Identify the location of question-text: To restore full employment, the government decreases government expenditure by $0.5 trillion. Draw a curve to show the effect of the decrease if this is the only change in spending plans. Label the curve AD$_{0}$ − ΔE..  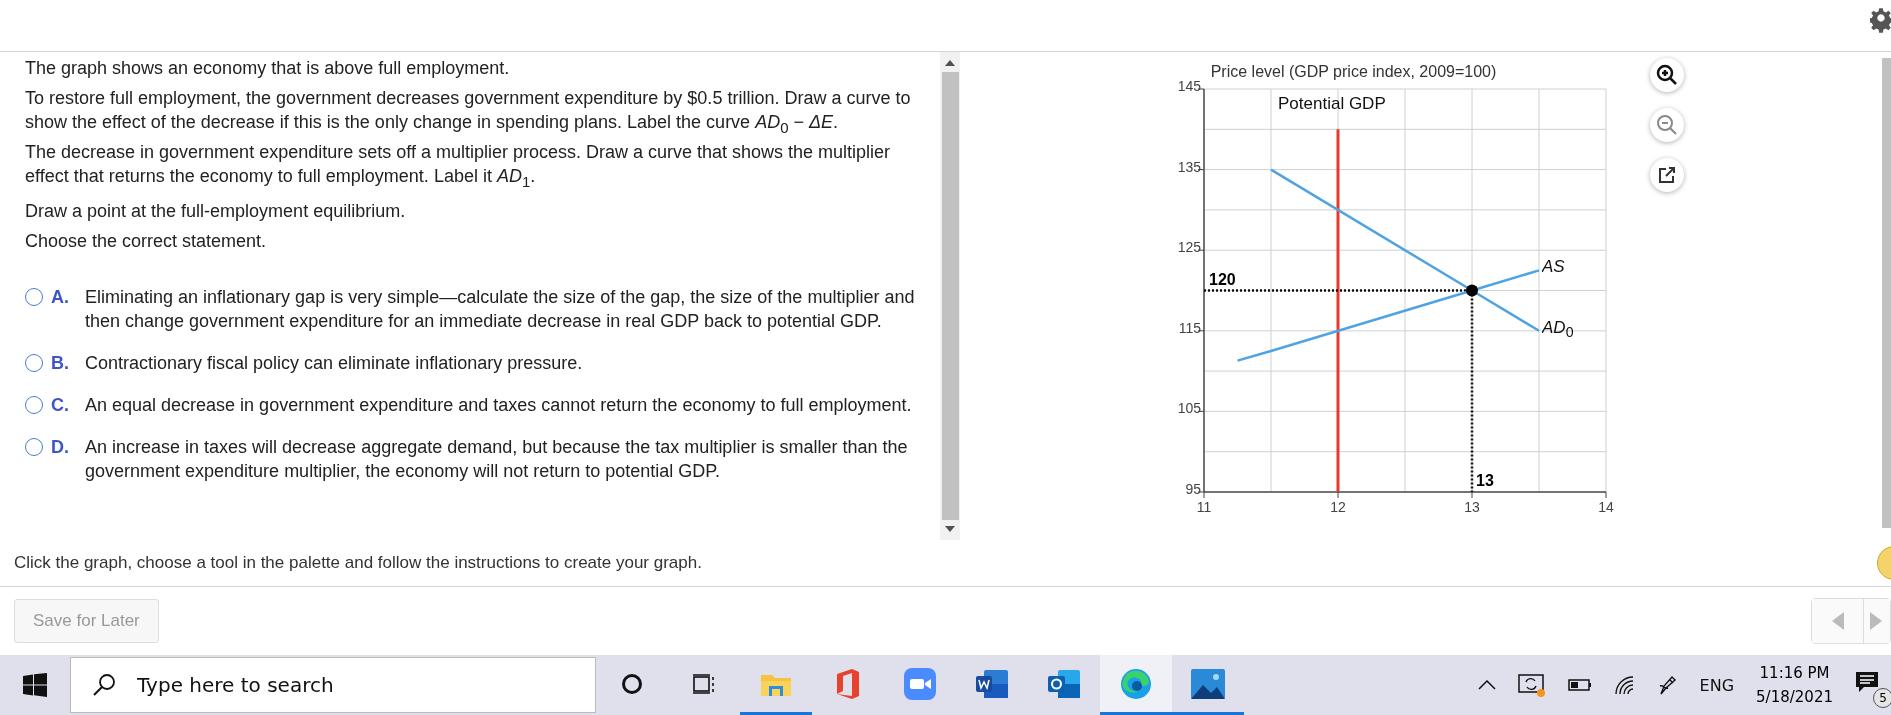
(468, 112).